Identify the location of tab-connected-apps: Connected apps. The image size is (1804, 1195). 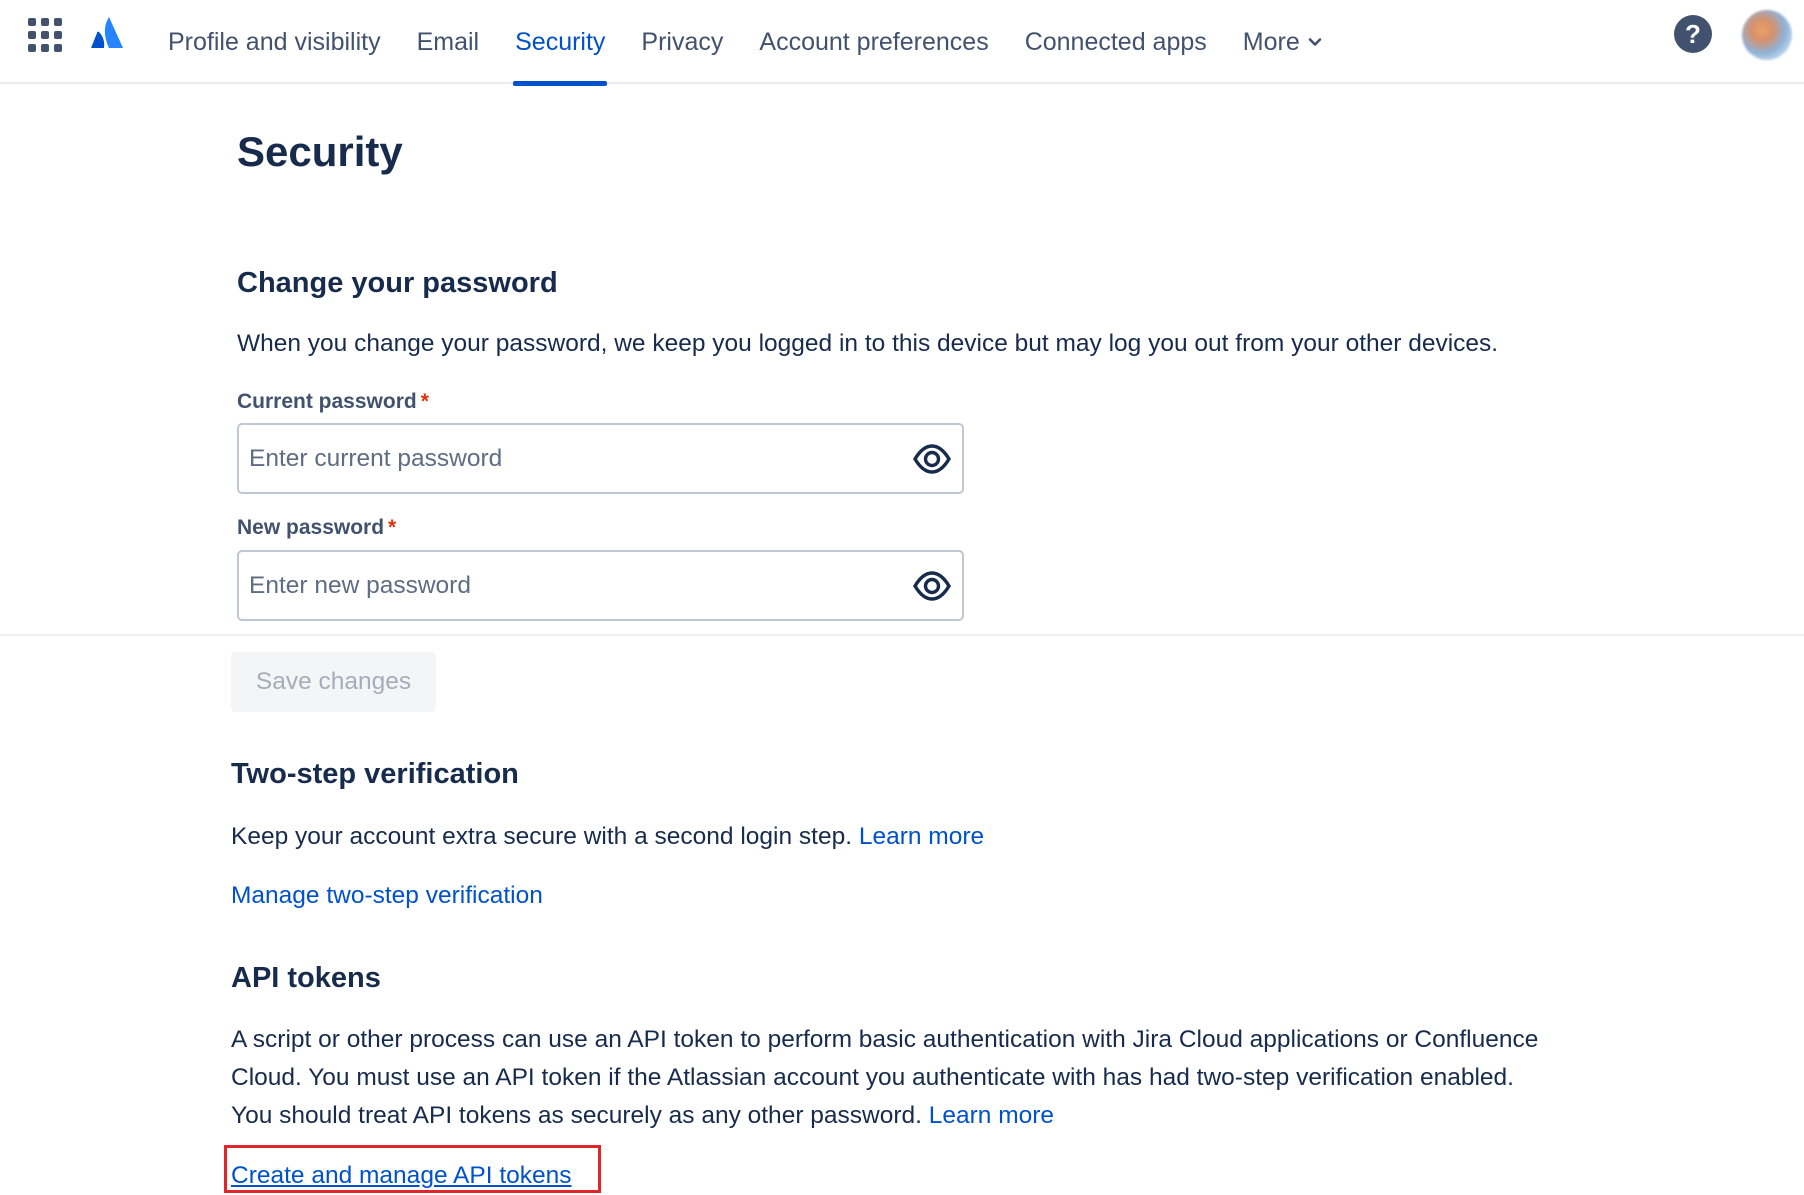
(1116, 42).